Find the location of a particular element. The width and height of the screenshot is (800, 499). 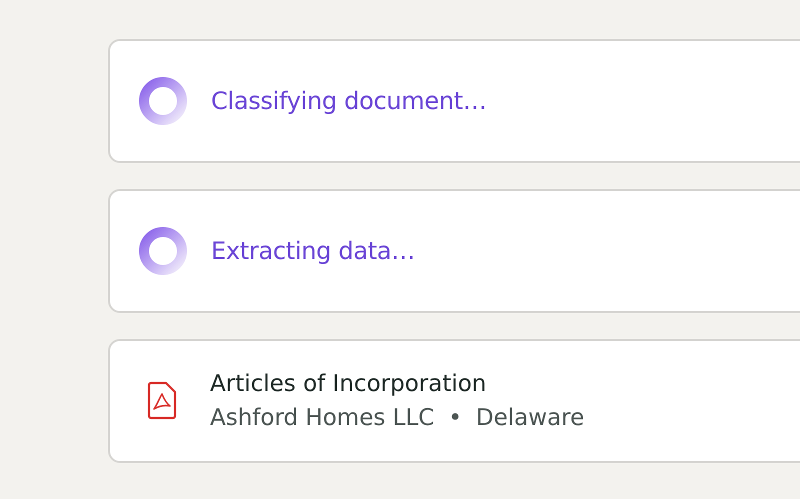

document-detail: Ashford Homes LLC is located at coordinates (322, 418).